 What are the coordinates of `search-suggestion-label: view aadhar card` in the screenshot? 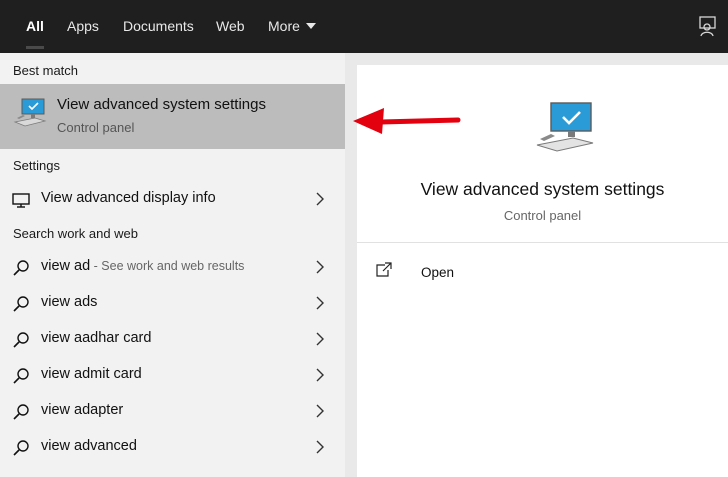 It's located at (96, 338).